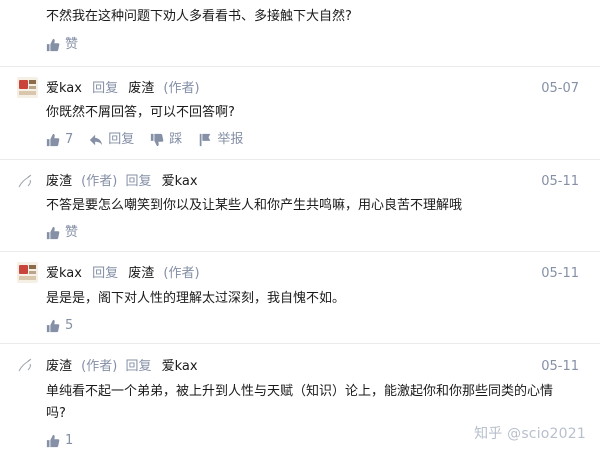 This screenshot has height=459, width=600. I want to click on like-count: 7, so click(69, 139).